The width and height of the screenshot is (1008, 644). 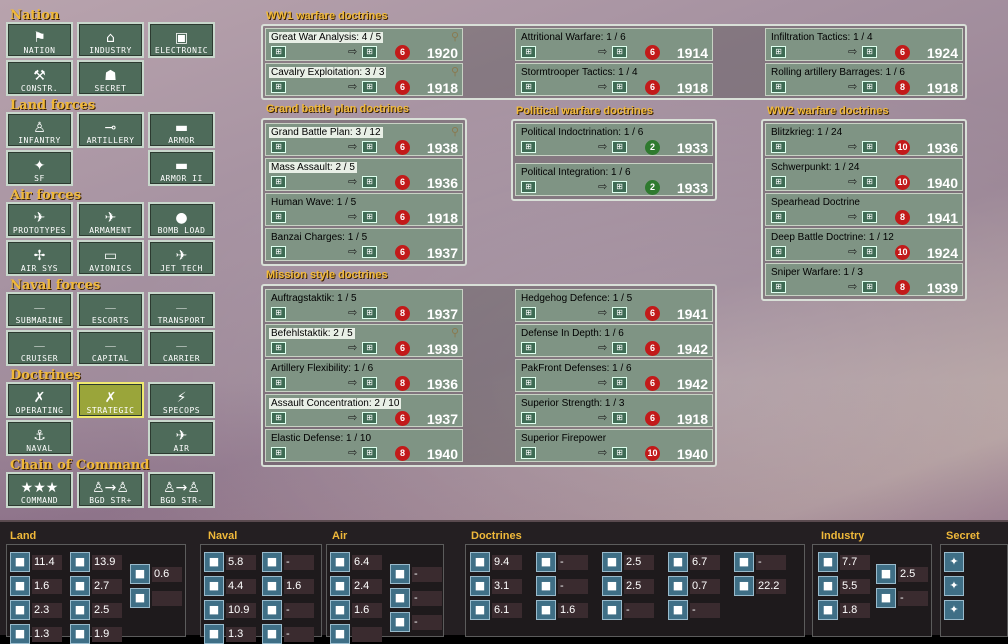 I want to click on category-title: Air forces, so click(x=46, y=195).